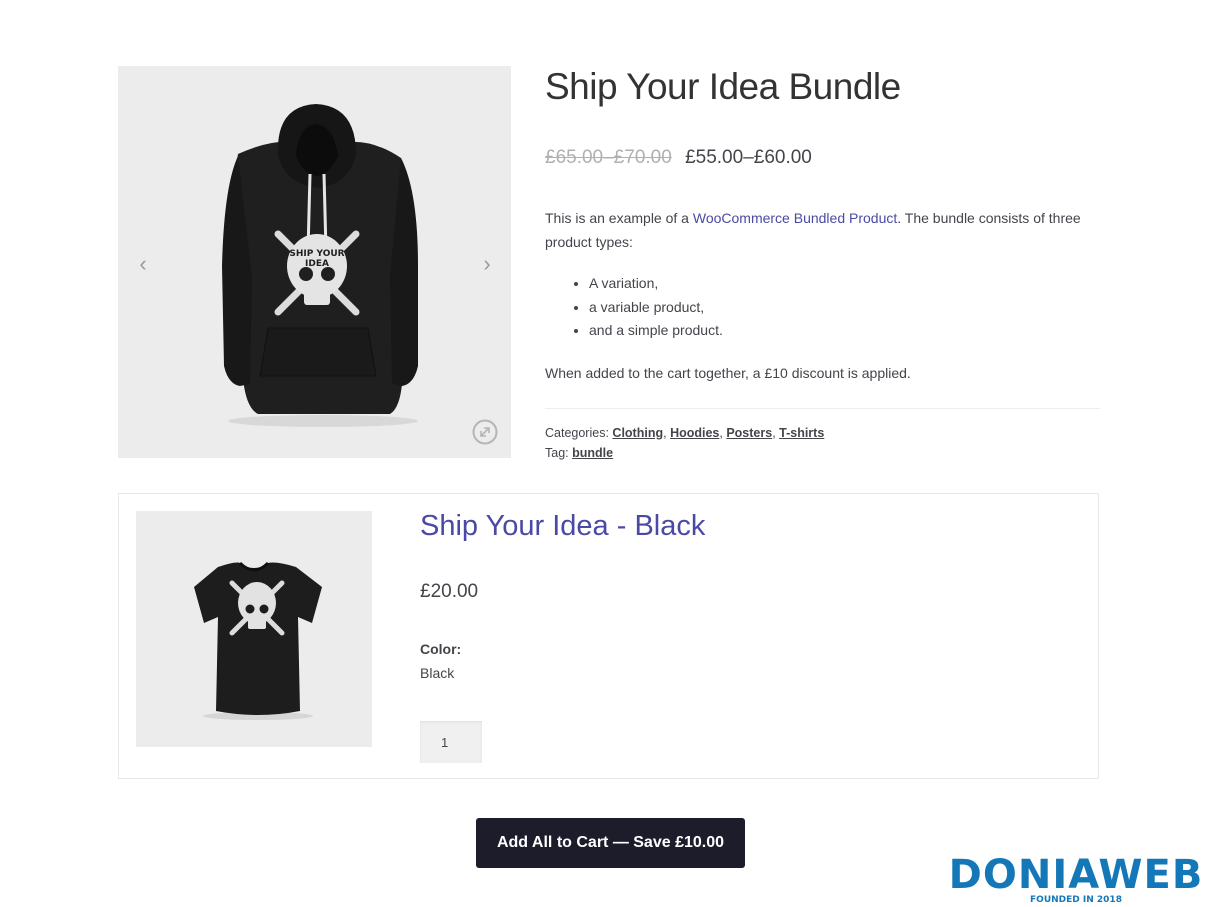 The width and height of the screenshot is (1216, 907). Describe the element at coordinates (316, 254) in the screenshot. I see `hoodie-print-line1: SHIP YOUR` at that location.